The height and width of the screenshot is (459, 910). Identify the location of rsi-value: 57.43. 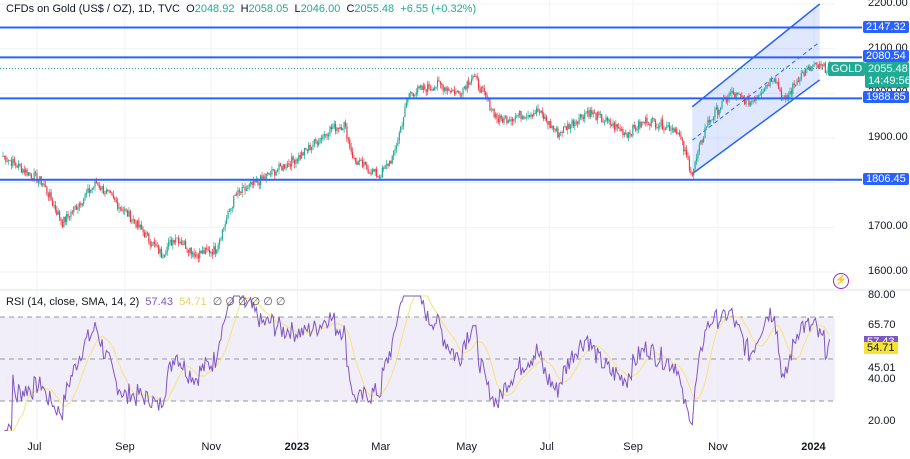
(159, 302).